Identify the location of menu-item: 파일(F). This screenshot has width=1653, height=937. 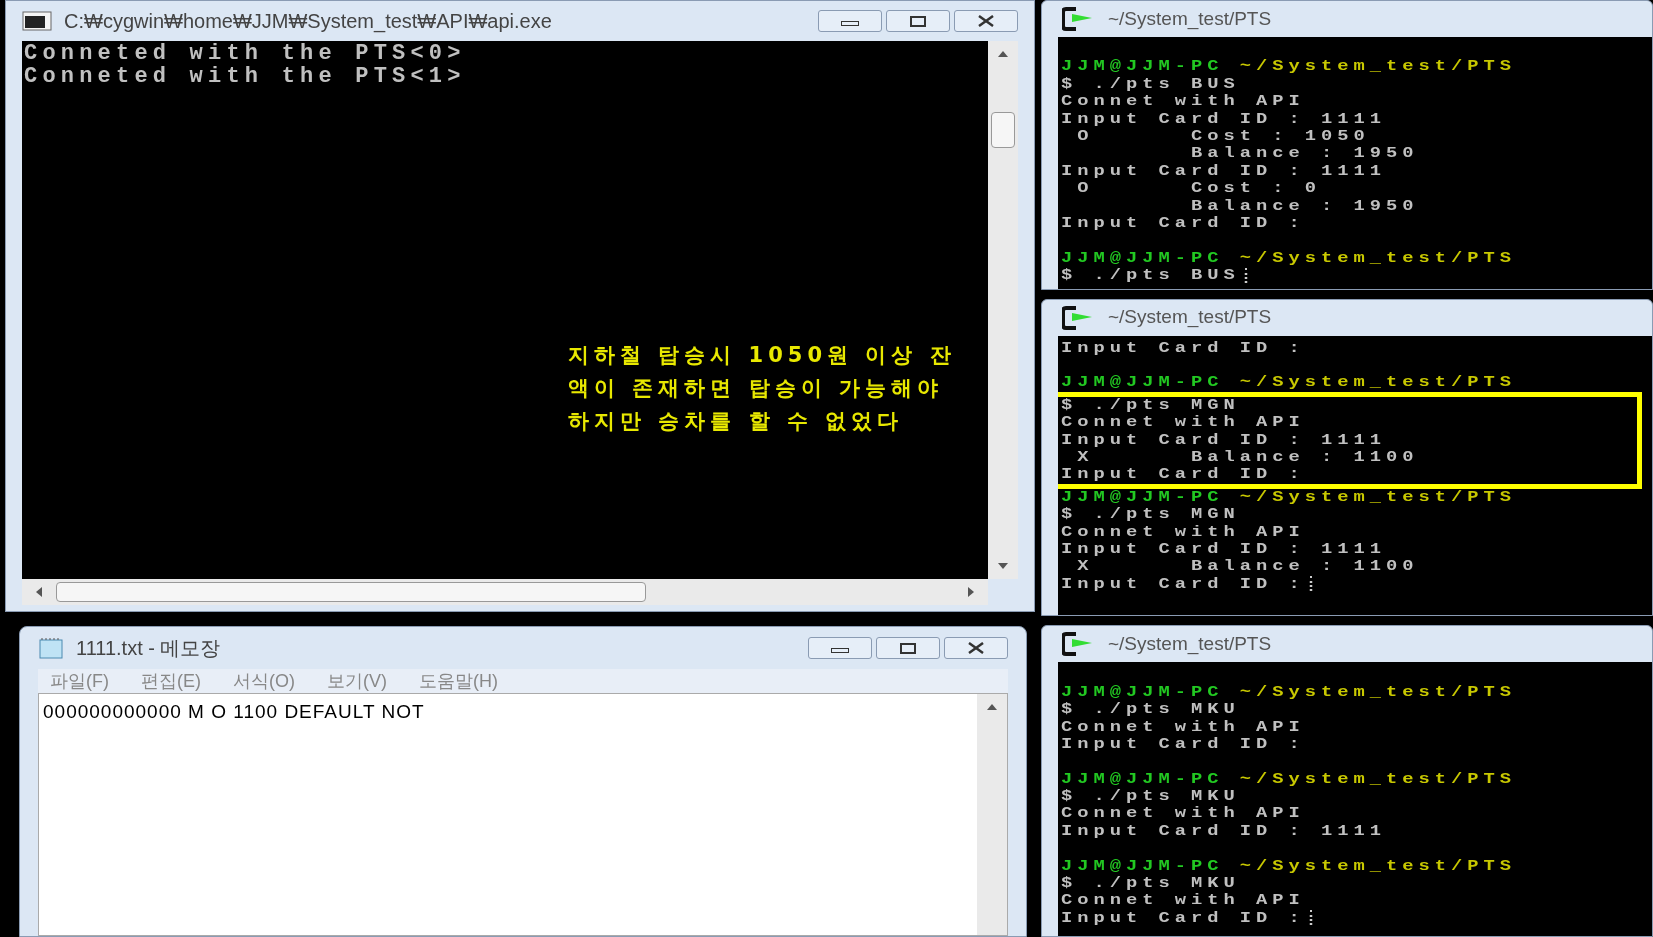
(79, 681).